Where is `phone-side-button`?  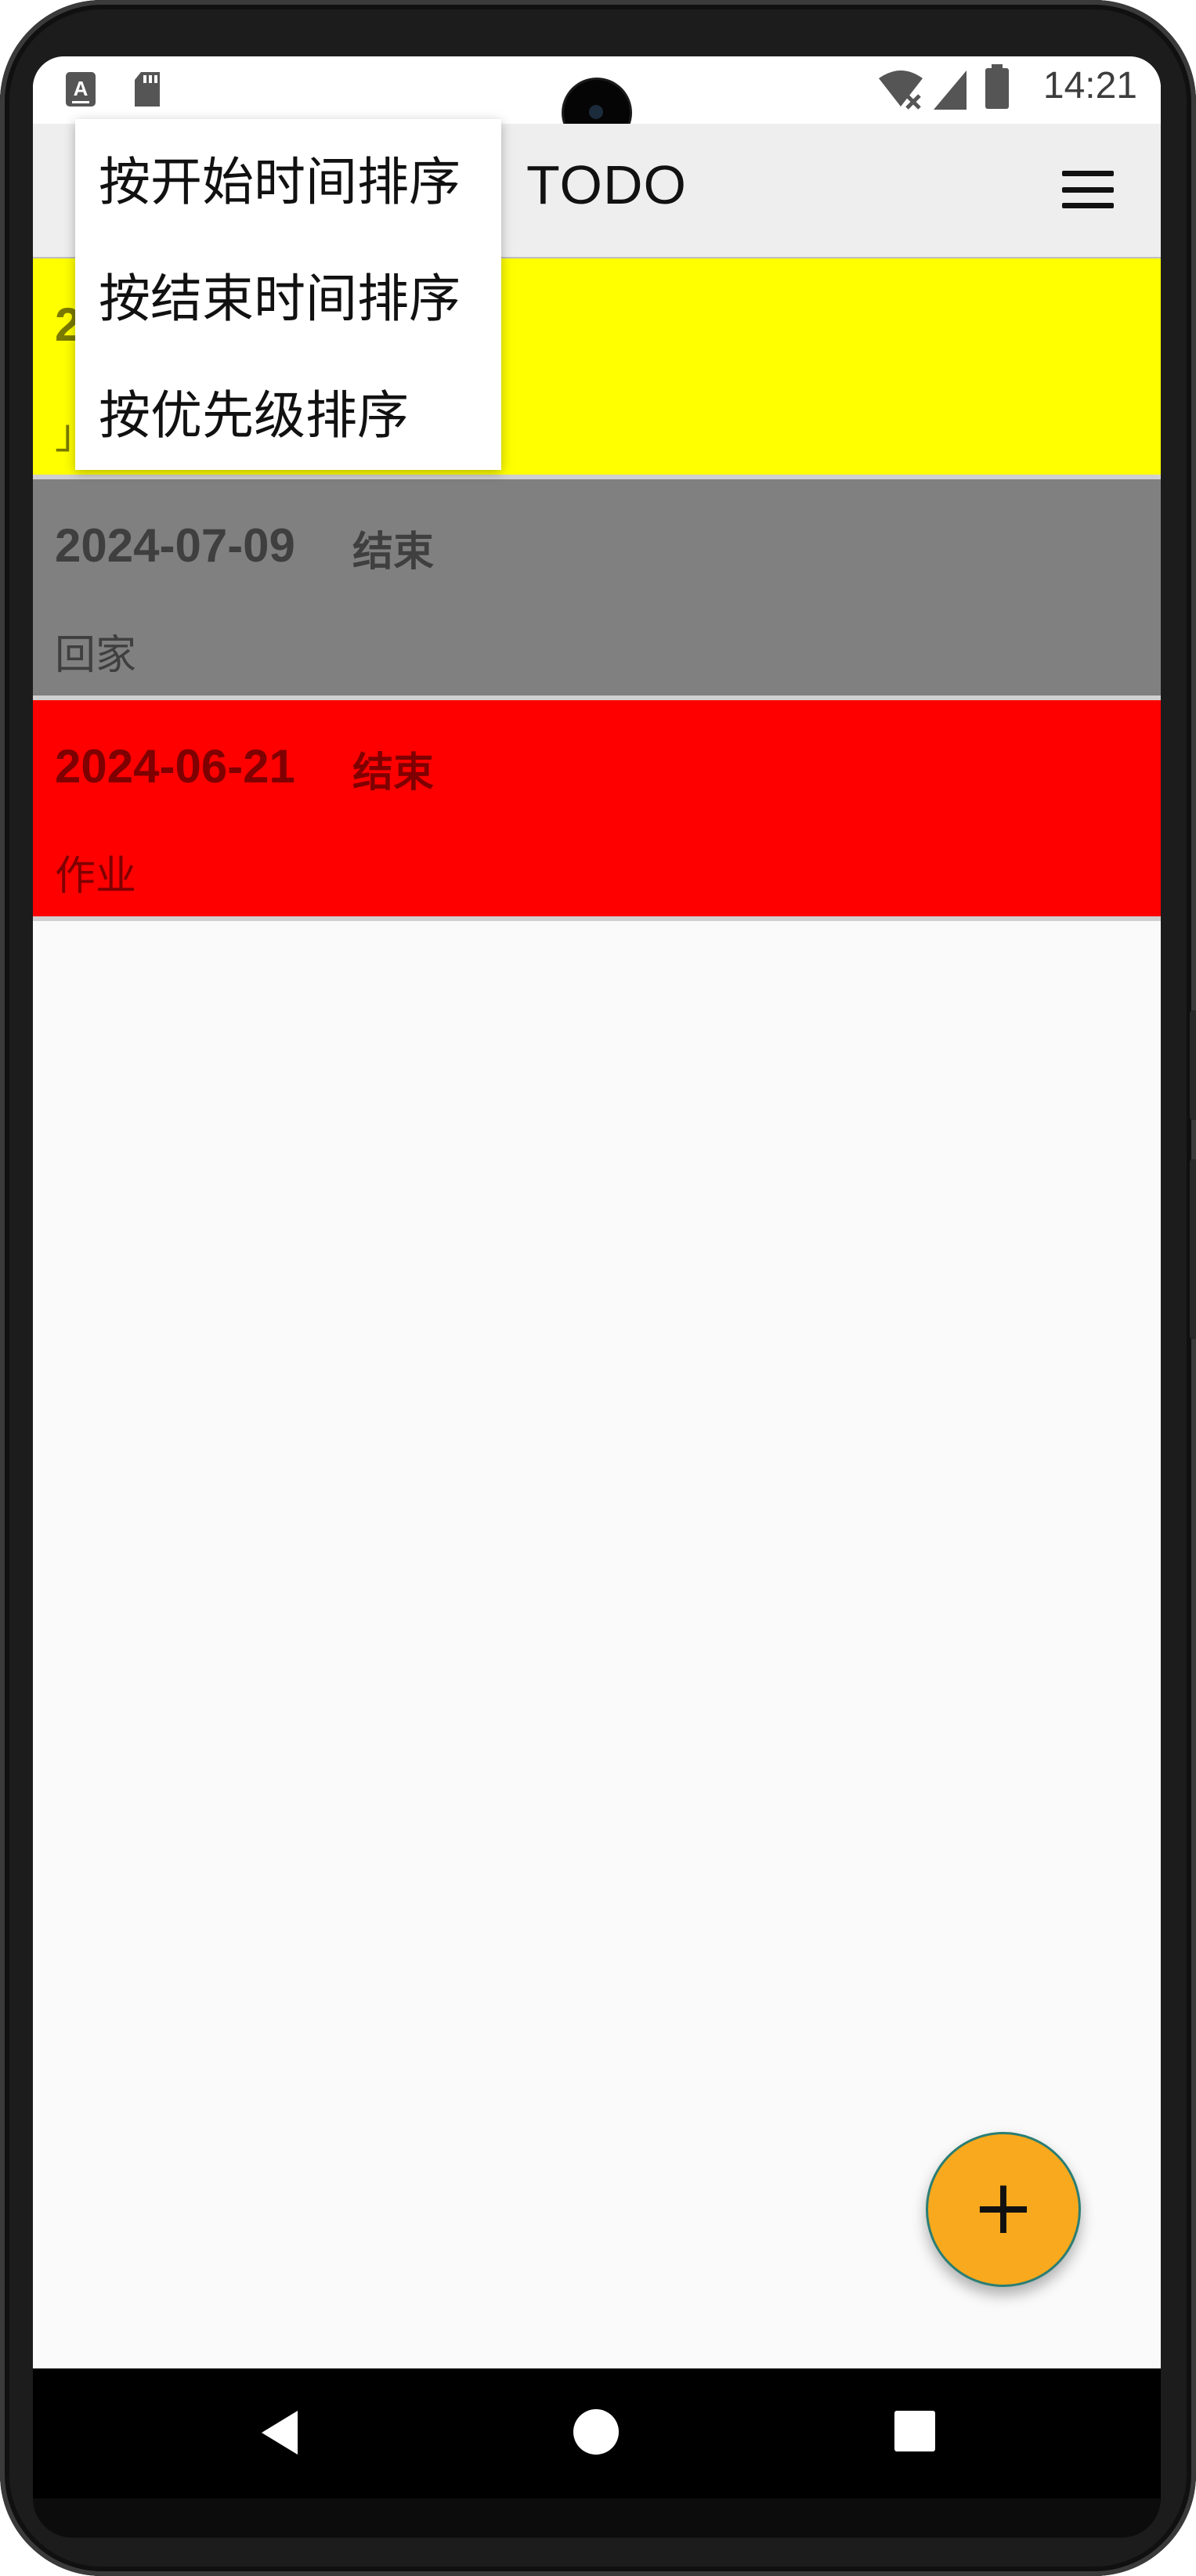 phone-side-button is located at coordinates (1193, 1065).